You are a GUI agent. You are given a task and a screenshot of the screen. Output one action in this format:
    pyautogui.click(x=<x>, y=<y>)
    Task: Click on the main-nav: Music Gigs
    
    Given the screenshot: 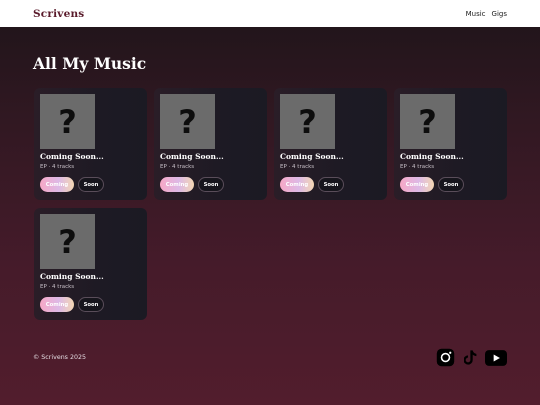 What is the action you would take?
    pyautogui.click(x=486, y=14)
    